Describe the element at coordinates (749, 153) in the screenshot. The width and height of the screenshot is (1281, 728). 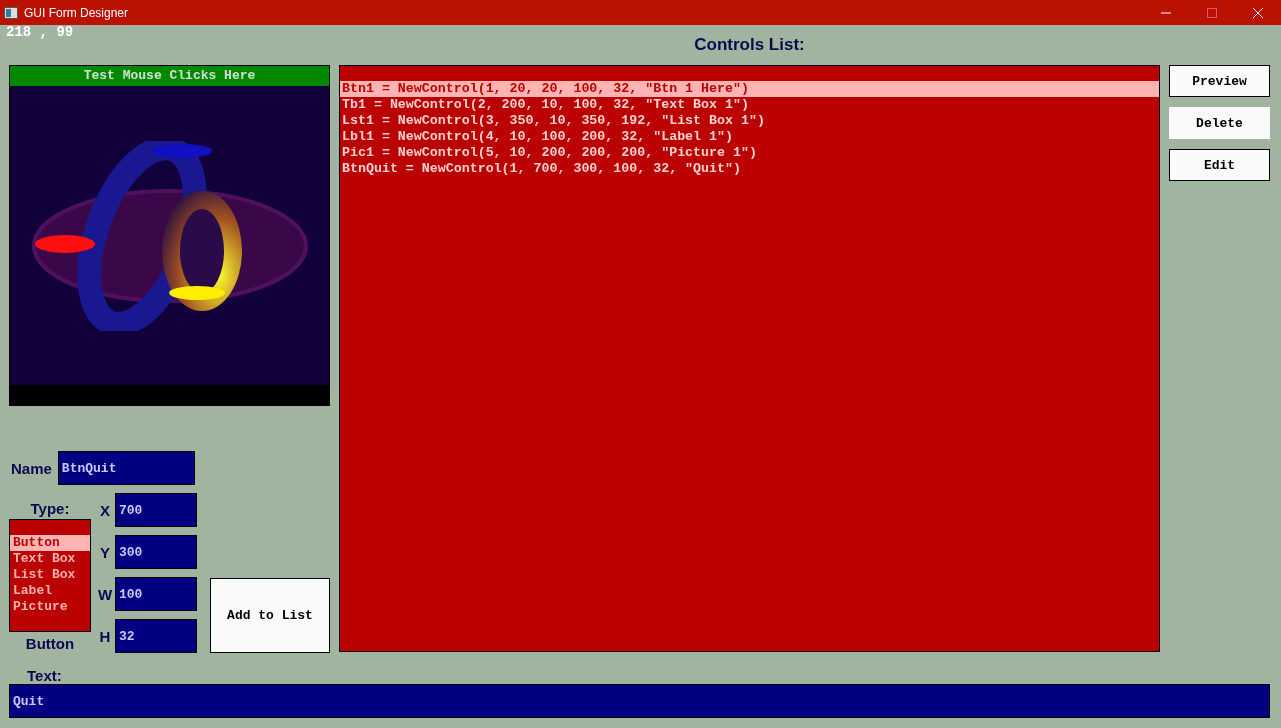
I see `controls-list-item: Pic1 = NewControl(5, 10, 200, 200, 200, "Picture 1")` at that location.